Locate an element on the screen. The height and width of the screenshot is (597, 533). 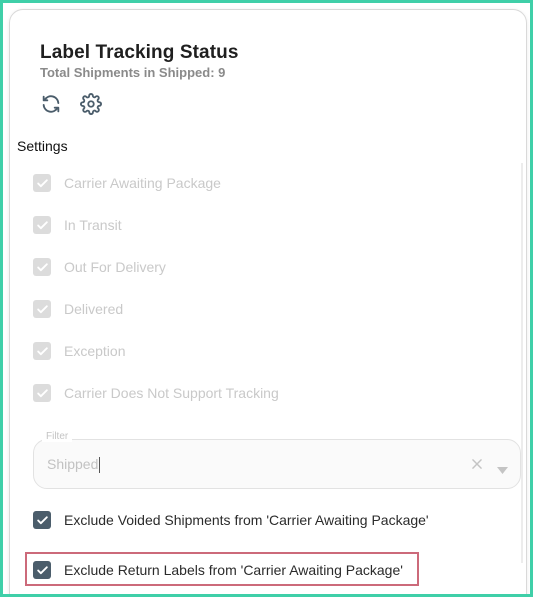
status-option-delivered: Delivered is located at coordinates (78, 309).